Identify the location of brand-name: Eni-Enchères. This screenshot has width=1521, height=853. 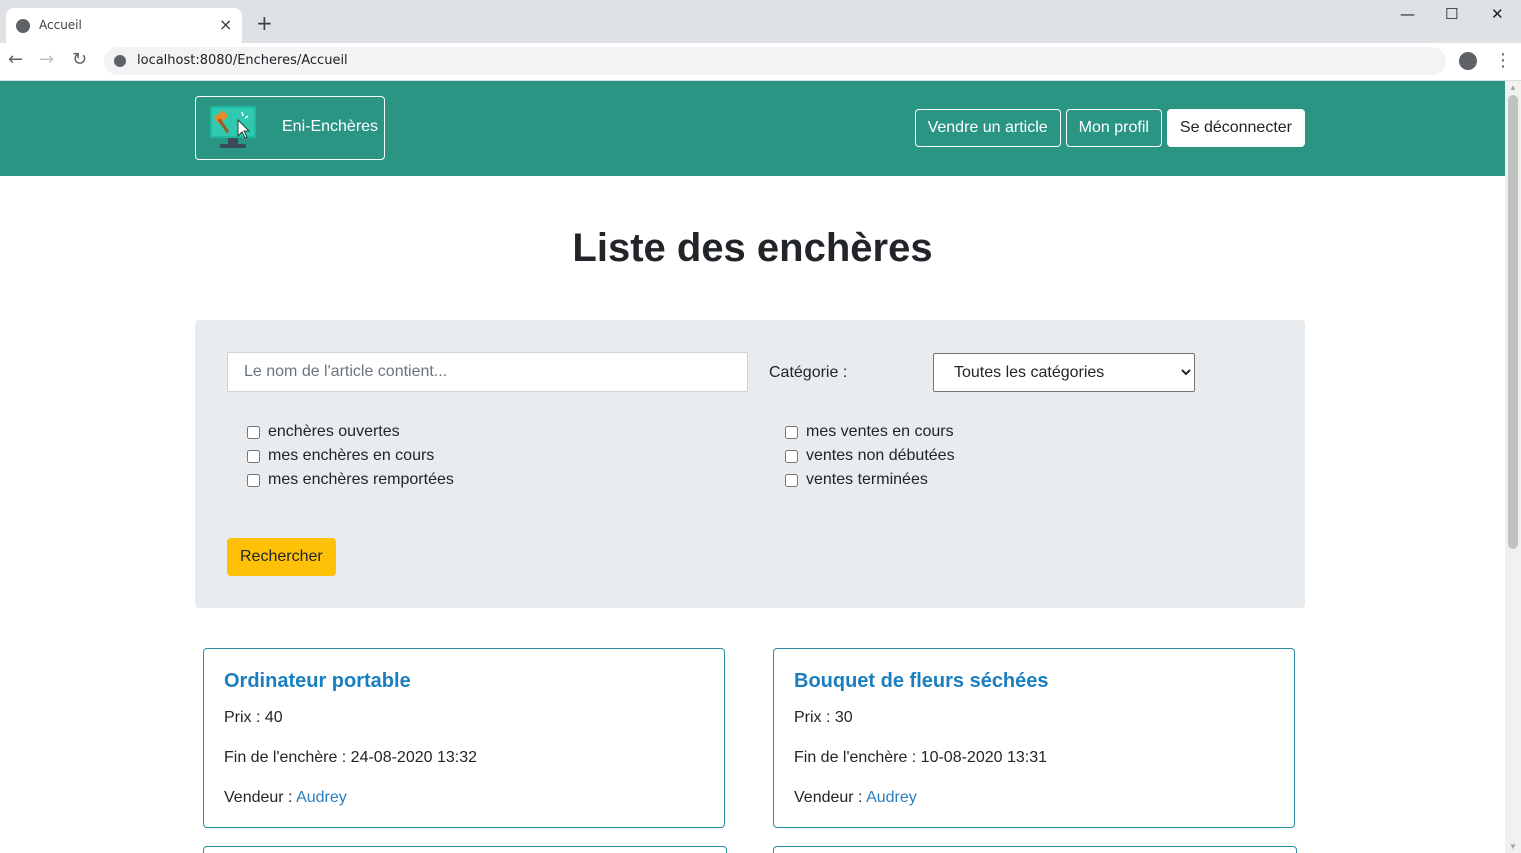
(330, 126).